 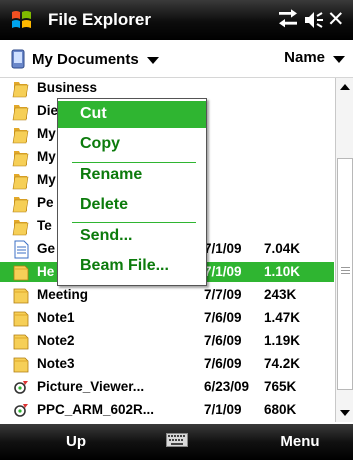 What do you see at coordinates (227, 386) in the screenshot?
I see `file-date: 6/23/09` at bounding box center [227, 386].